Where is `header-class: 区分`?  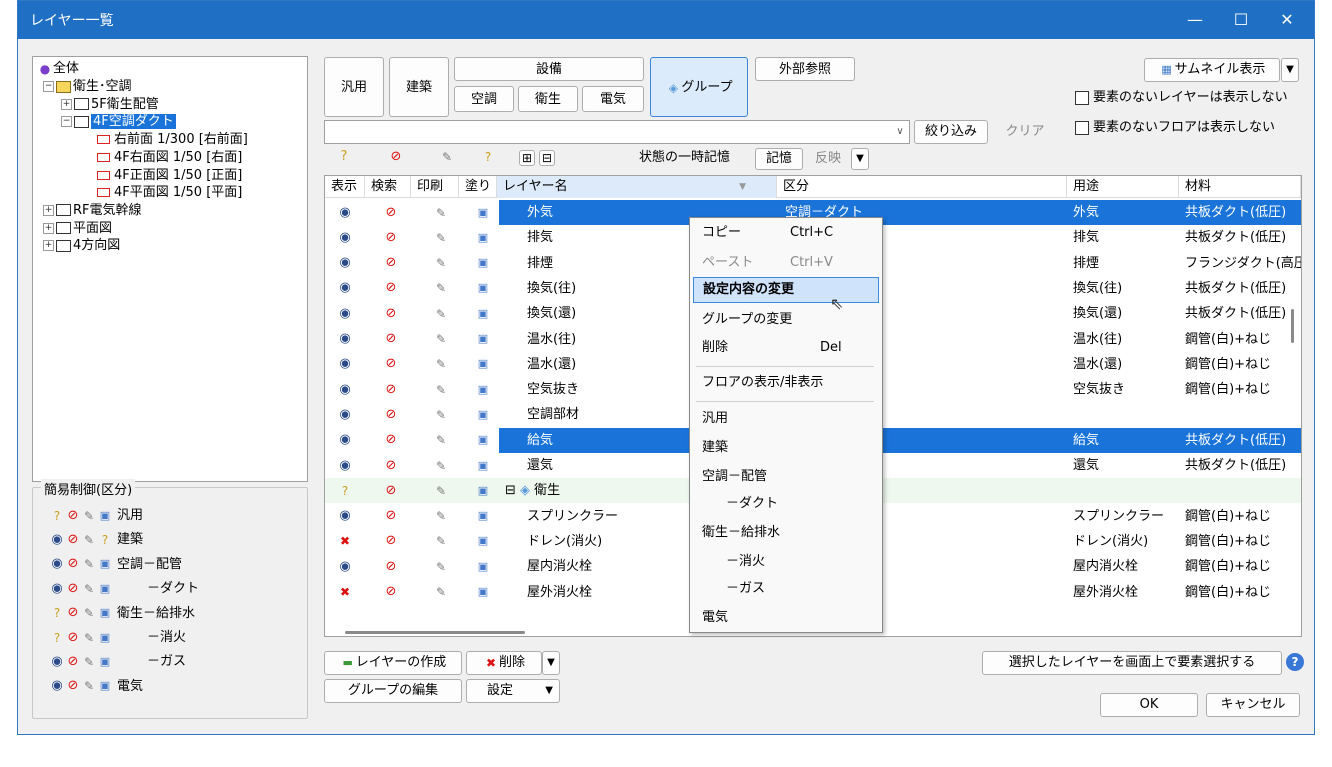
header-class: 区分 is located at coordinates (922, 187).